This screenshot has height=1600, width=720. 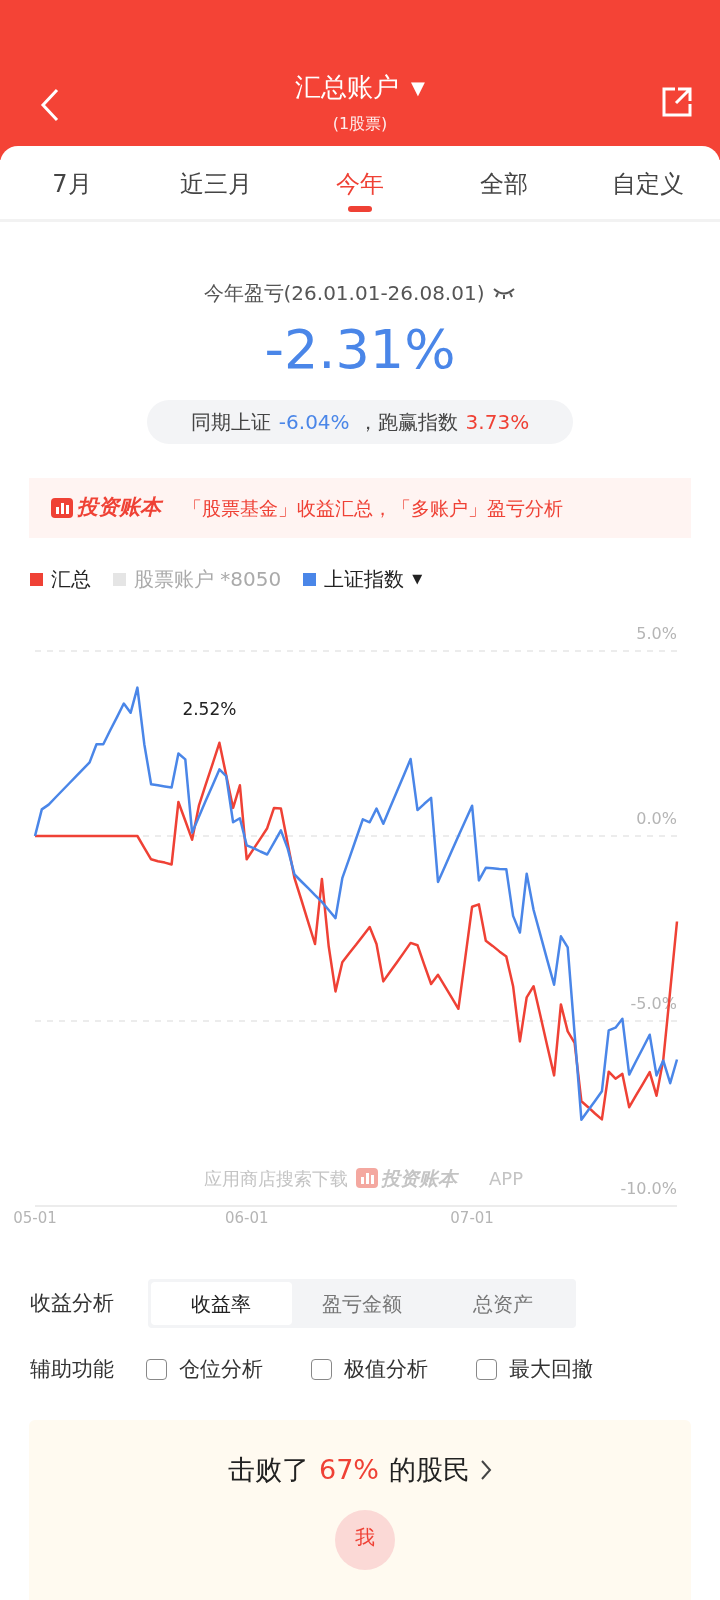 I want to click on period-pnl-label: 今年盈亏(26.01.01-26.08.01), so click(x=344, y=293).